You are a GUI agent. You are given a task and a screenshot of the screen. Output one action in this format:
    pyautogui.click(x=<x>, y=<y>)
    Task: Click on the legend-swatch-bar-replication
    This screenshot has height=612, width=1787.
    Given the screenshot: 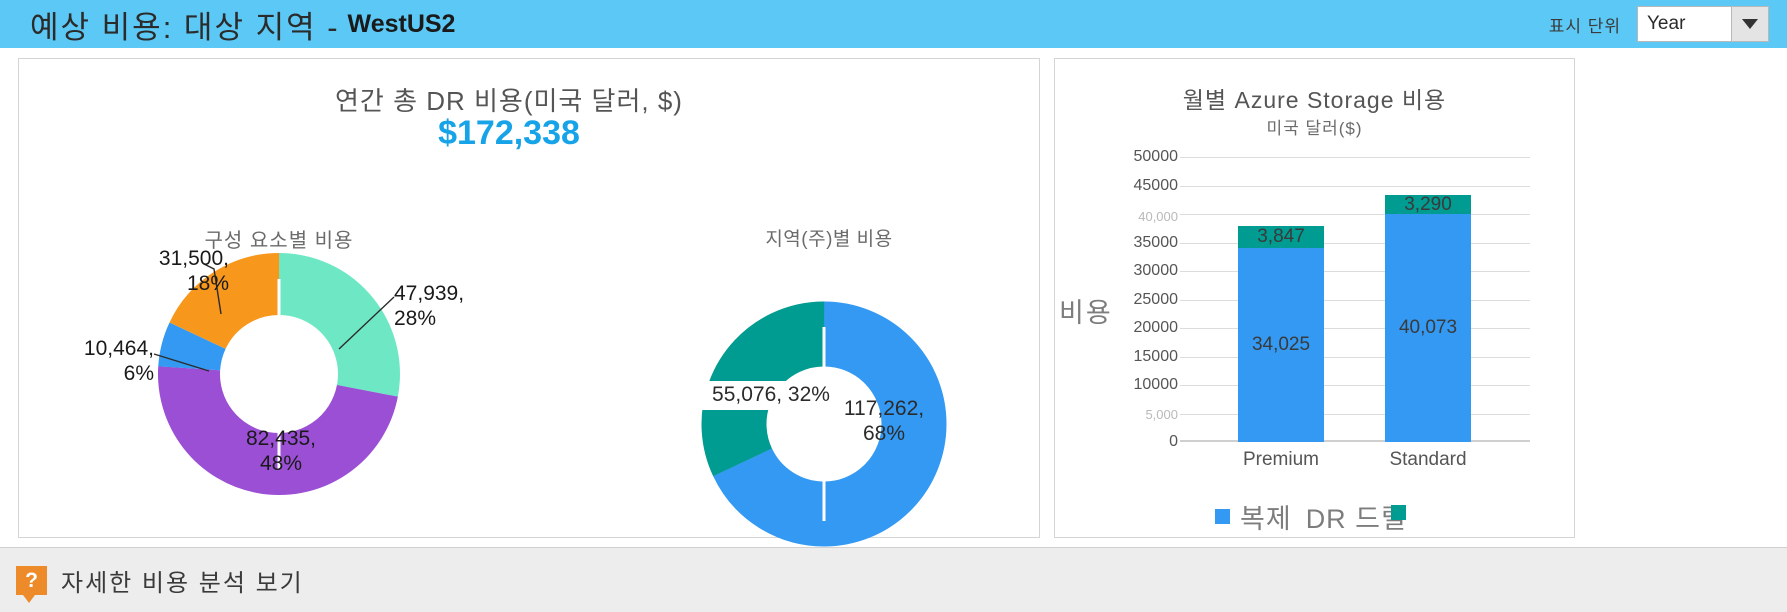 What is the action you would take?
    pyautogui.click(x=1222, y=516)
    